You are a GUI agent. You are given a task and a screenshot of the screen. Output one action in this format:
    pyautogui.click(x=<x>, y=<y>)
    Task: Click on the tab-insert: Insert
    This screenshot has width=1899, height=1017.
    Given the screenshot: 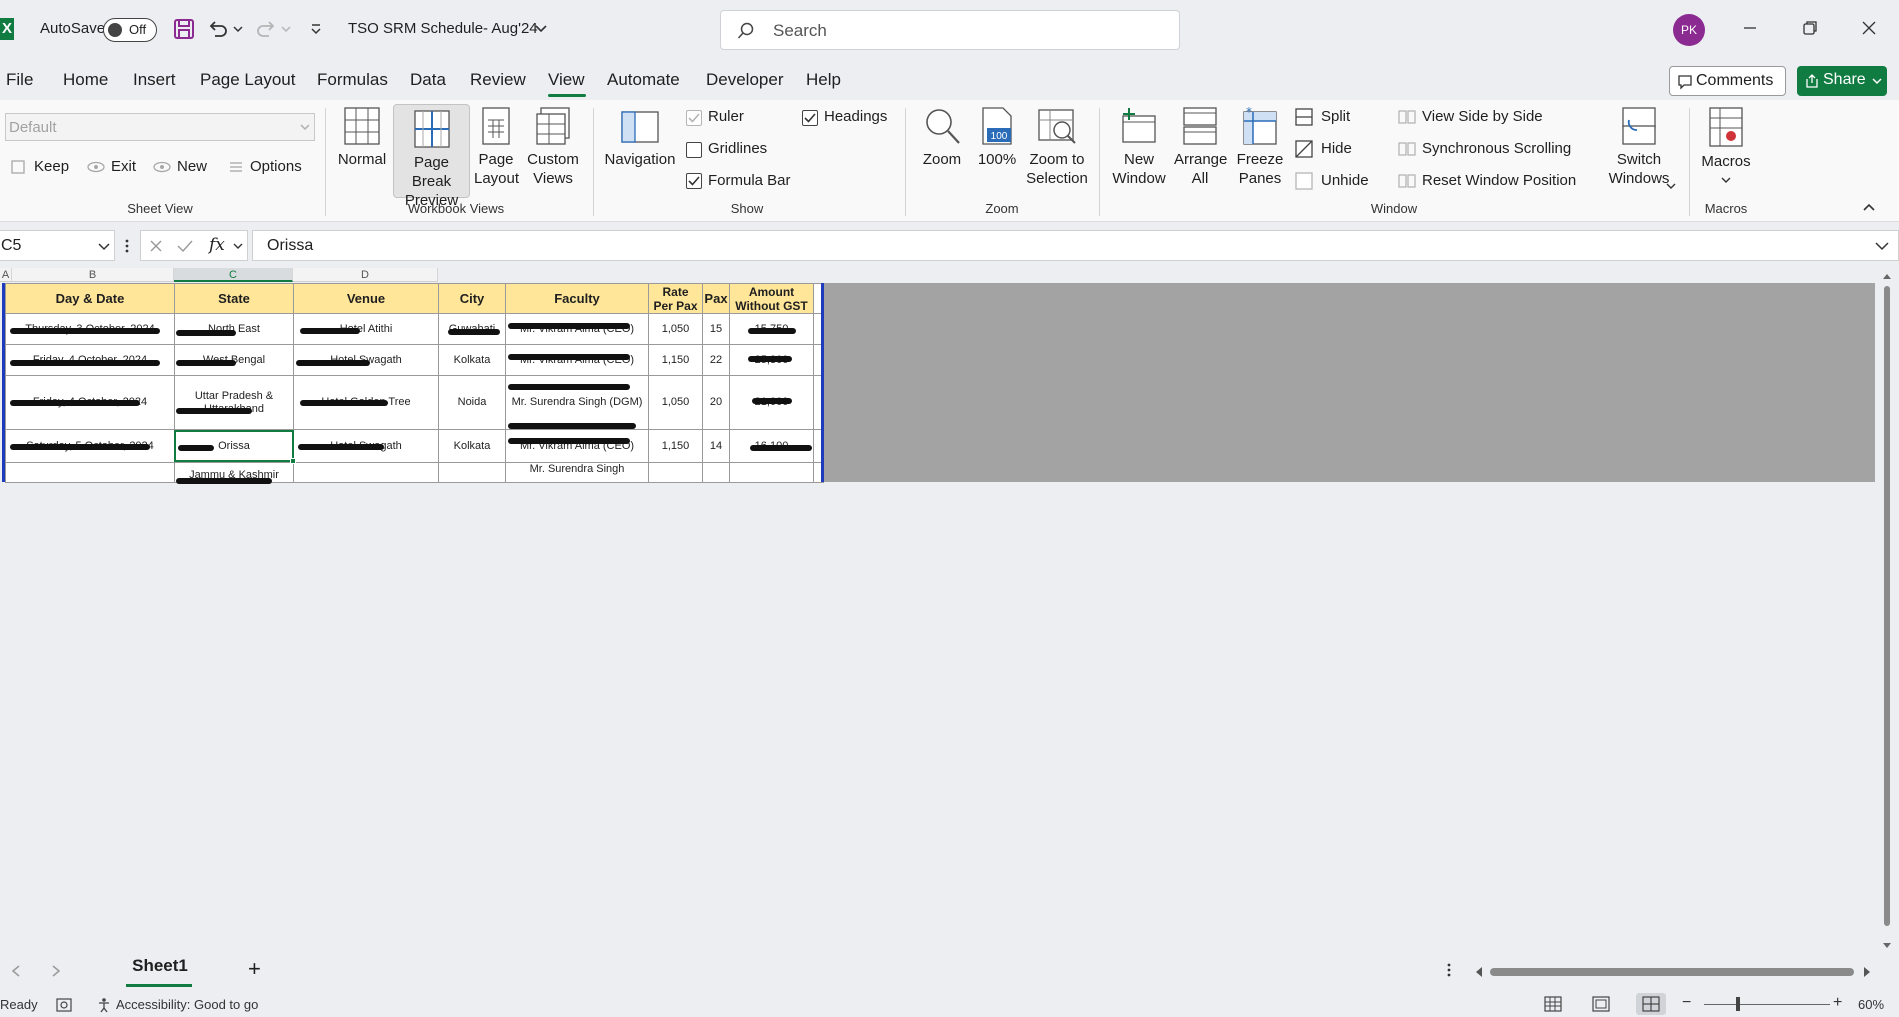 What is the action you would take?
    pyautogui.click(x=154, y=80)
    